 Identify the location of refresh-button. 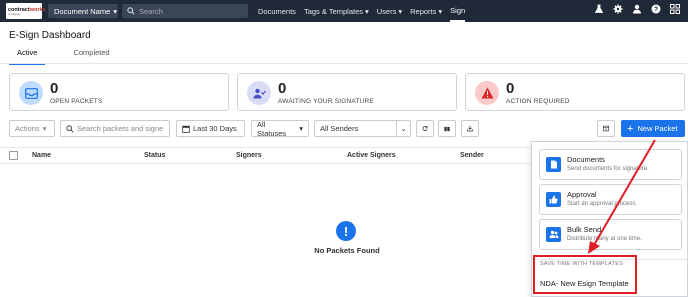
(425, 128).